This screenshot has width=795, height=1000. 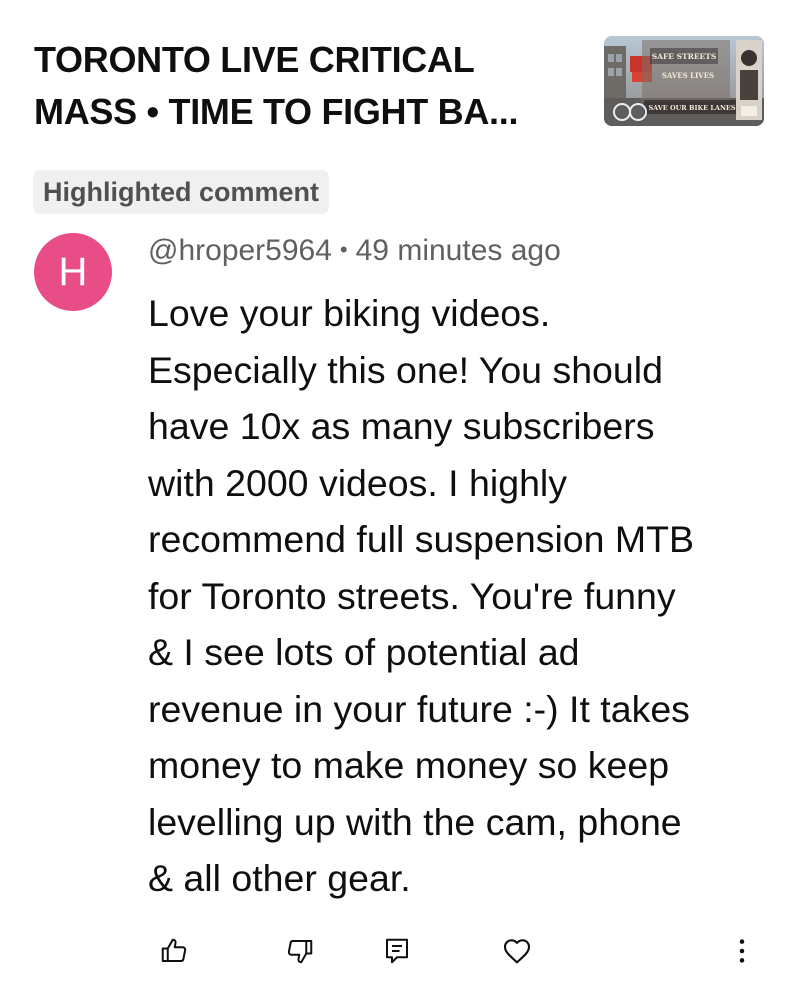 I want to click on heart-icon, so click(x=517, y=951).